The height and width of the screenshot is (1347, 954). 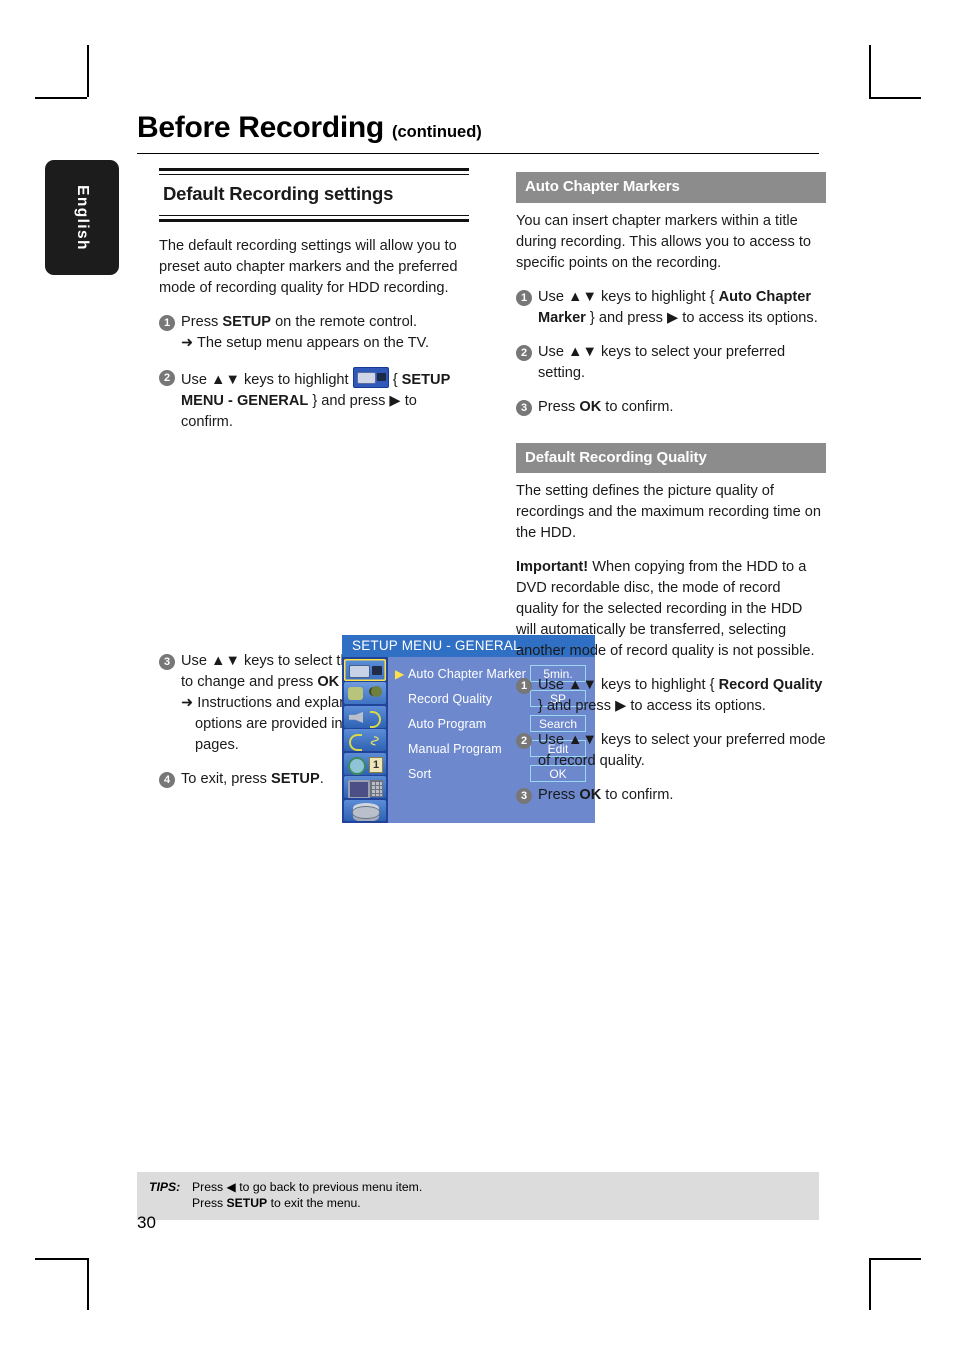 What do you see at coordinates (770, 685) in the screenshot?
I see `step-bold: Record Quality` at bounding box center [770, 685].